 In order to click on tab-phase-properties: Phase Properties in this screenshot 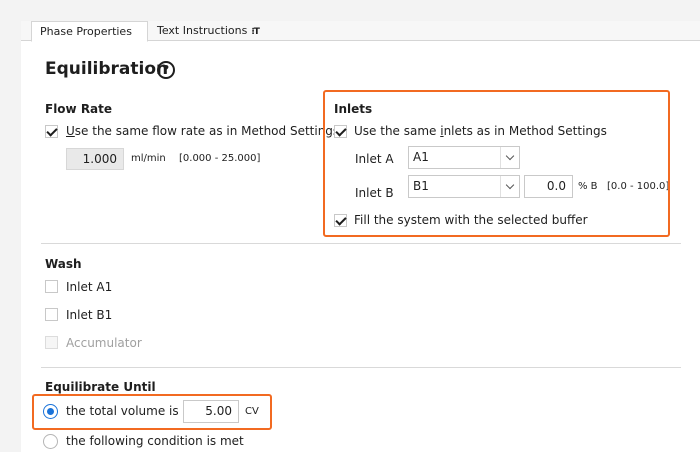, I will do `click(89, 31)`.